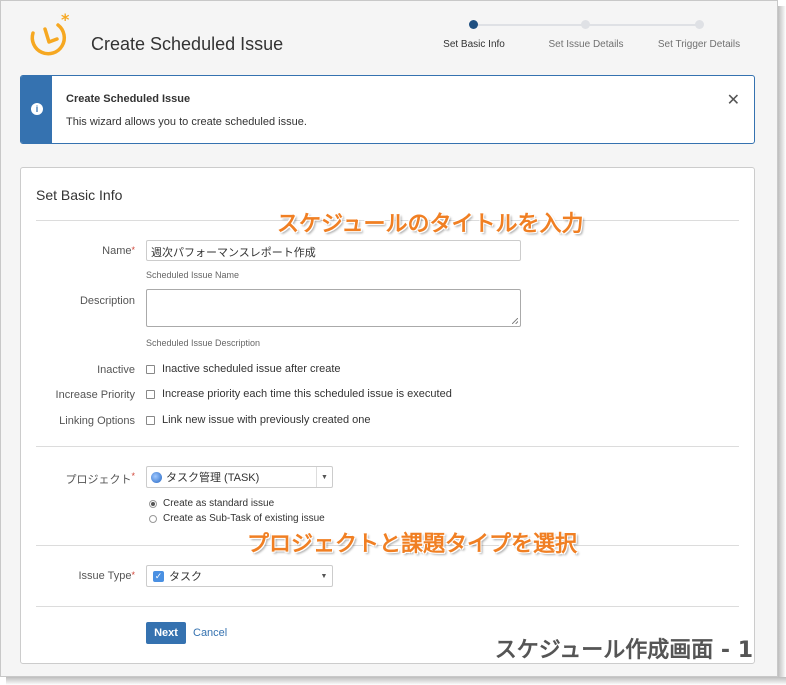  What do you see at coordinates (333, 308) in the screenshot?
I see `description-textarea` at bounding box center [333, 308].